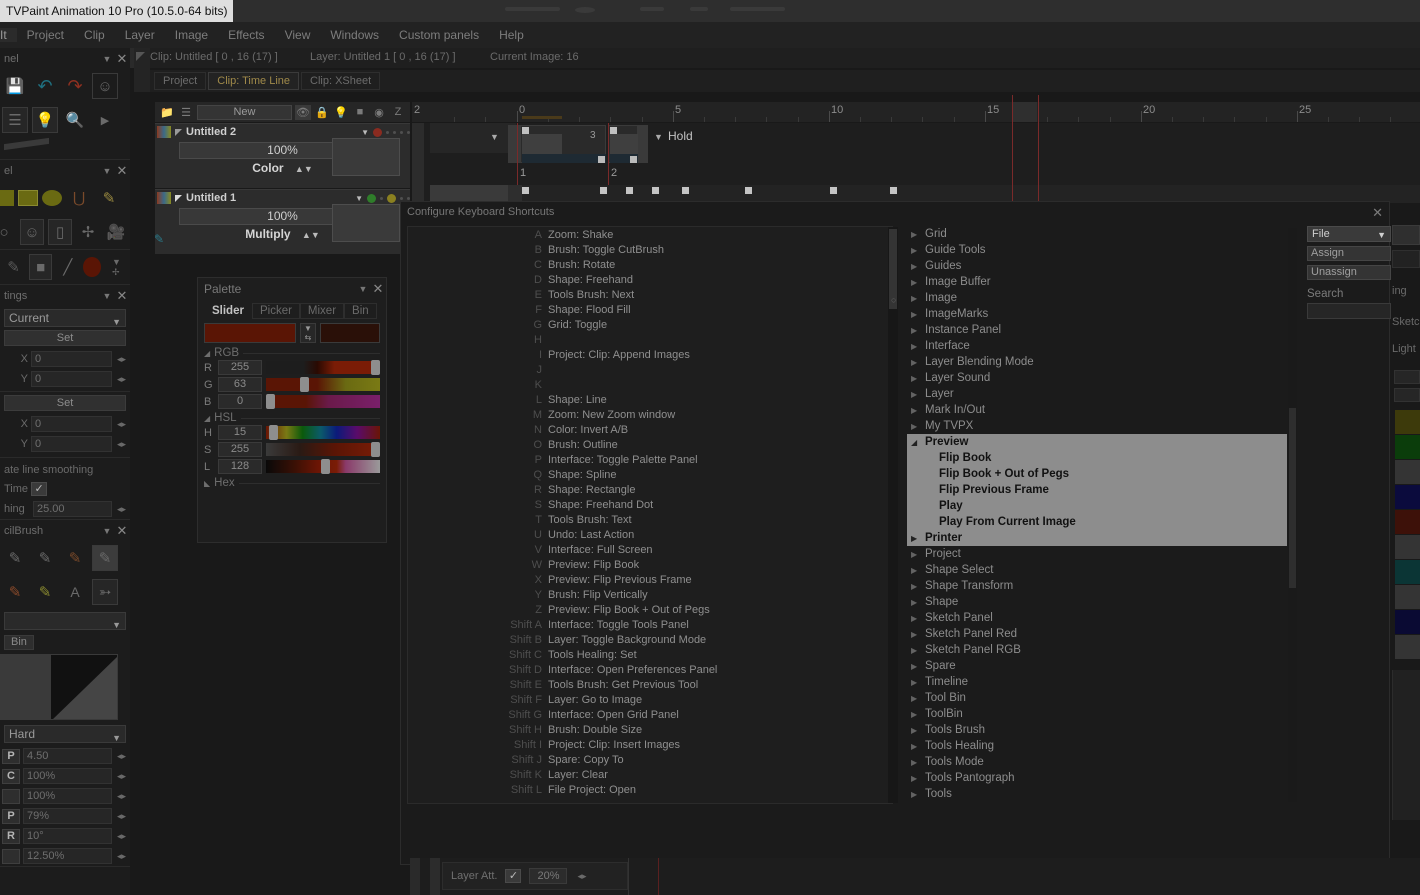 The width and height of the screenshot is (1420, 895). Describe the element at coordinates (191, 35) in the screenshot. I see `menu-item-image: Image` at that location.